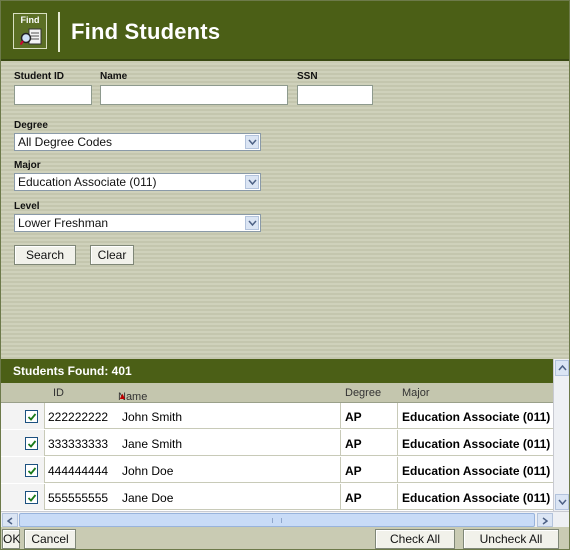  Describe the element at coordinates (415, 539) in the screenshot. I see `check-all-button: Check All` at that location.